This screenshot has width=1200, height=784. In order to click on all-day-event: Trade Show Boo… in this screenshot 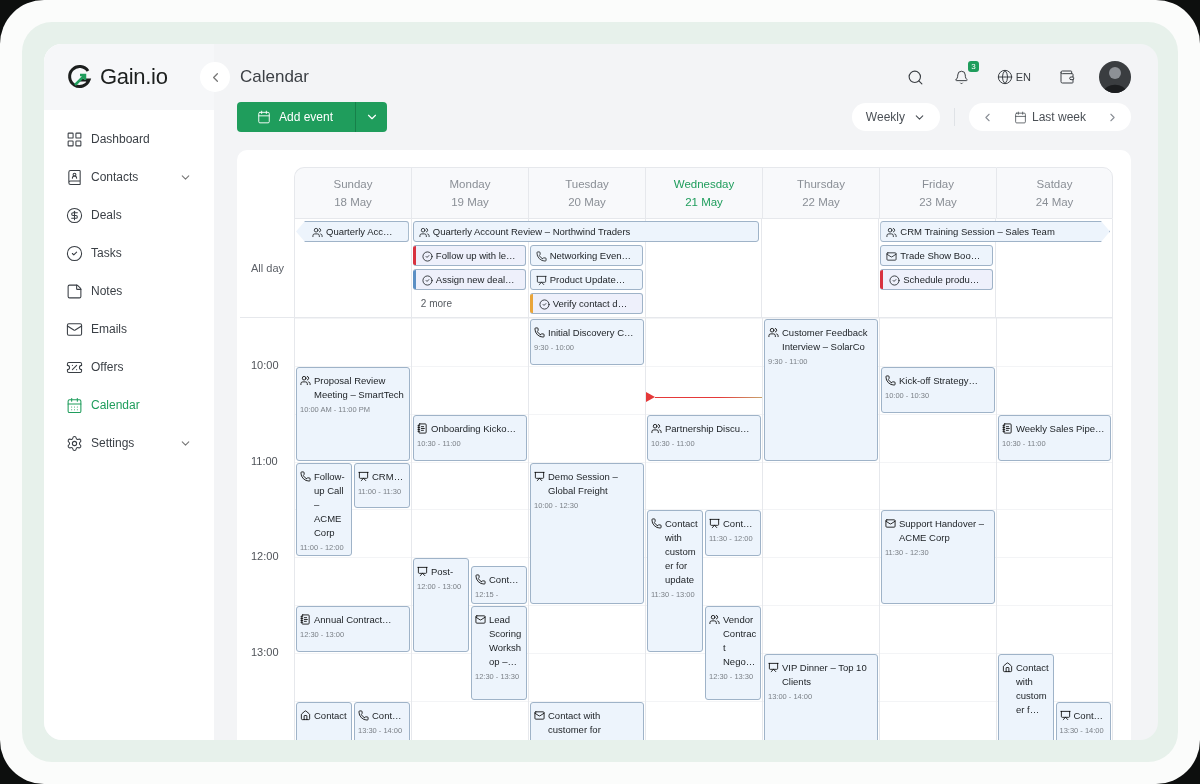, I will do `click(937, 255)`.